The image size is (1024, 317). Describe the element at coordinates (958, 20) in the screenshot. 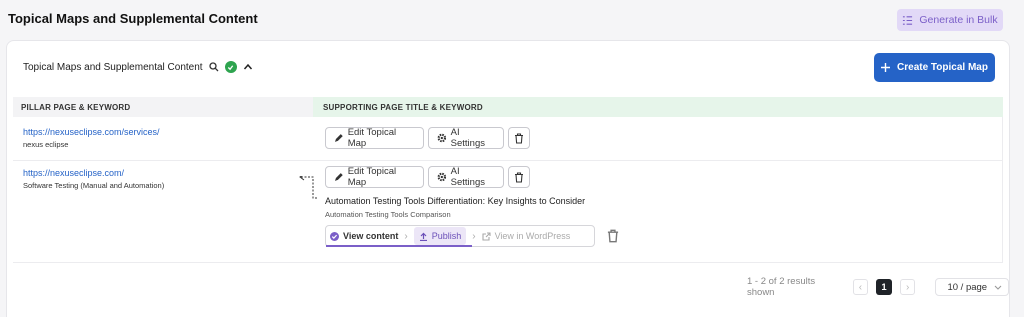

I see `generate-in-bulk-label: Generate in Bulk` at that location.